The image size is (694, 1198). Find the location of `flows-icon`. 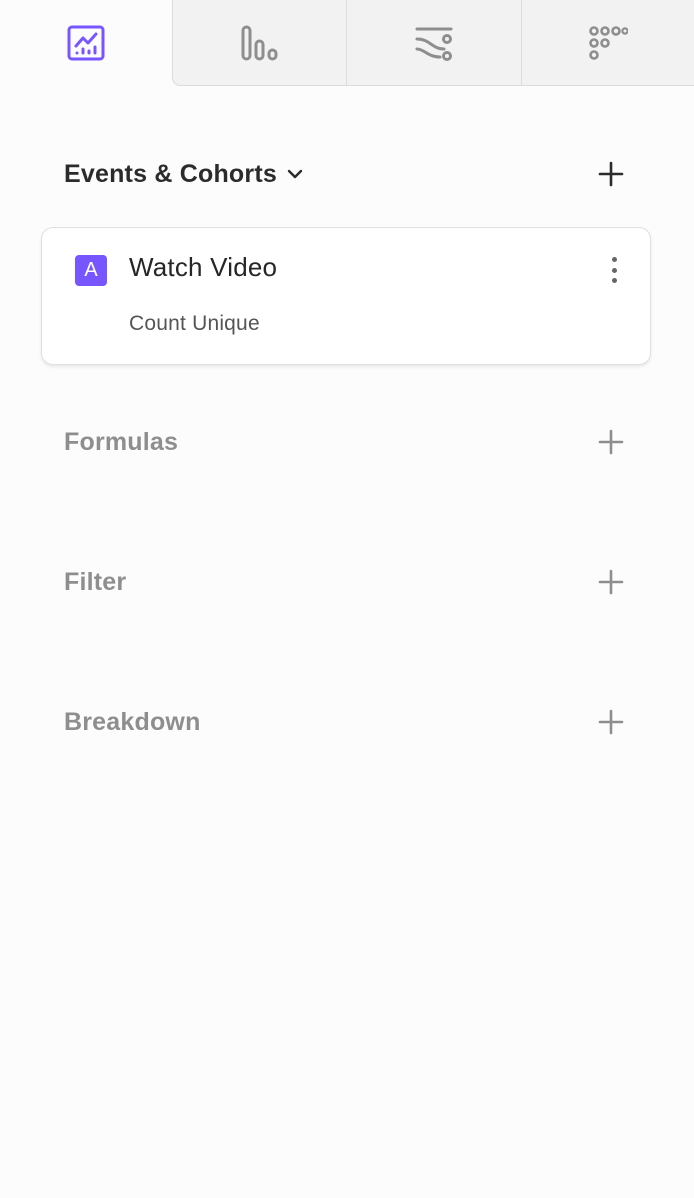

flows-icon is located at coordinates (434, 44).